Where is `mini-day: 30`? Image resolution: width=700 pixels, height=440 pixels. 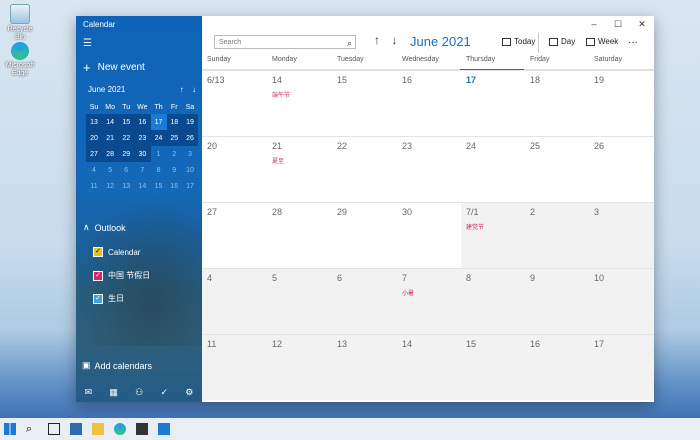 mini-day: 30 is located at coordinates (142, 154).